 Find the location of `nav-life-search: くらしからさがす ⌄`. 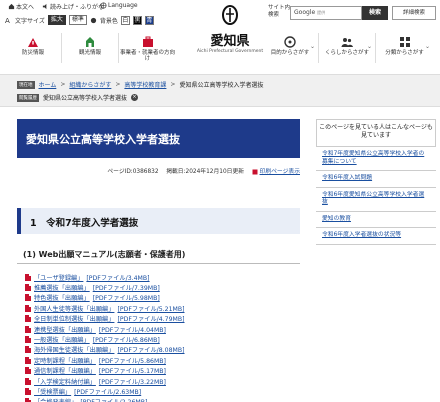

nav-life-search: くらしからさがす ⌄ is located at coordinates (347, 48).